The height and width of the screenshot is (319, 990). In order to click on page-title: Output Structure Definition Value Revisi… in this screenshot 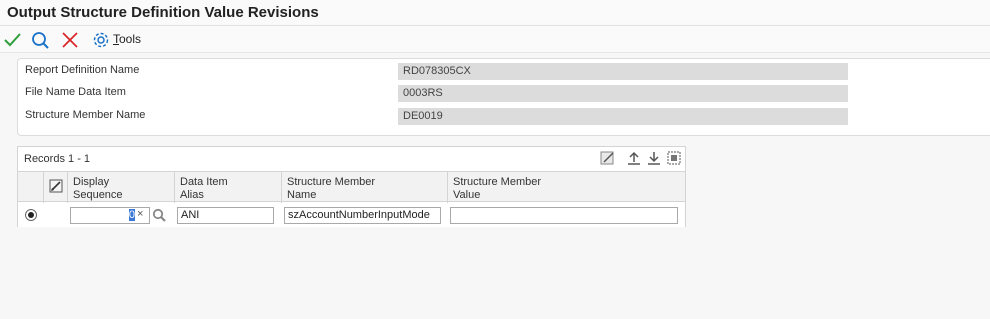, I will do `click(163, 12)`.